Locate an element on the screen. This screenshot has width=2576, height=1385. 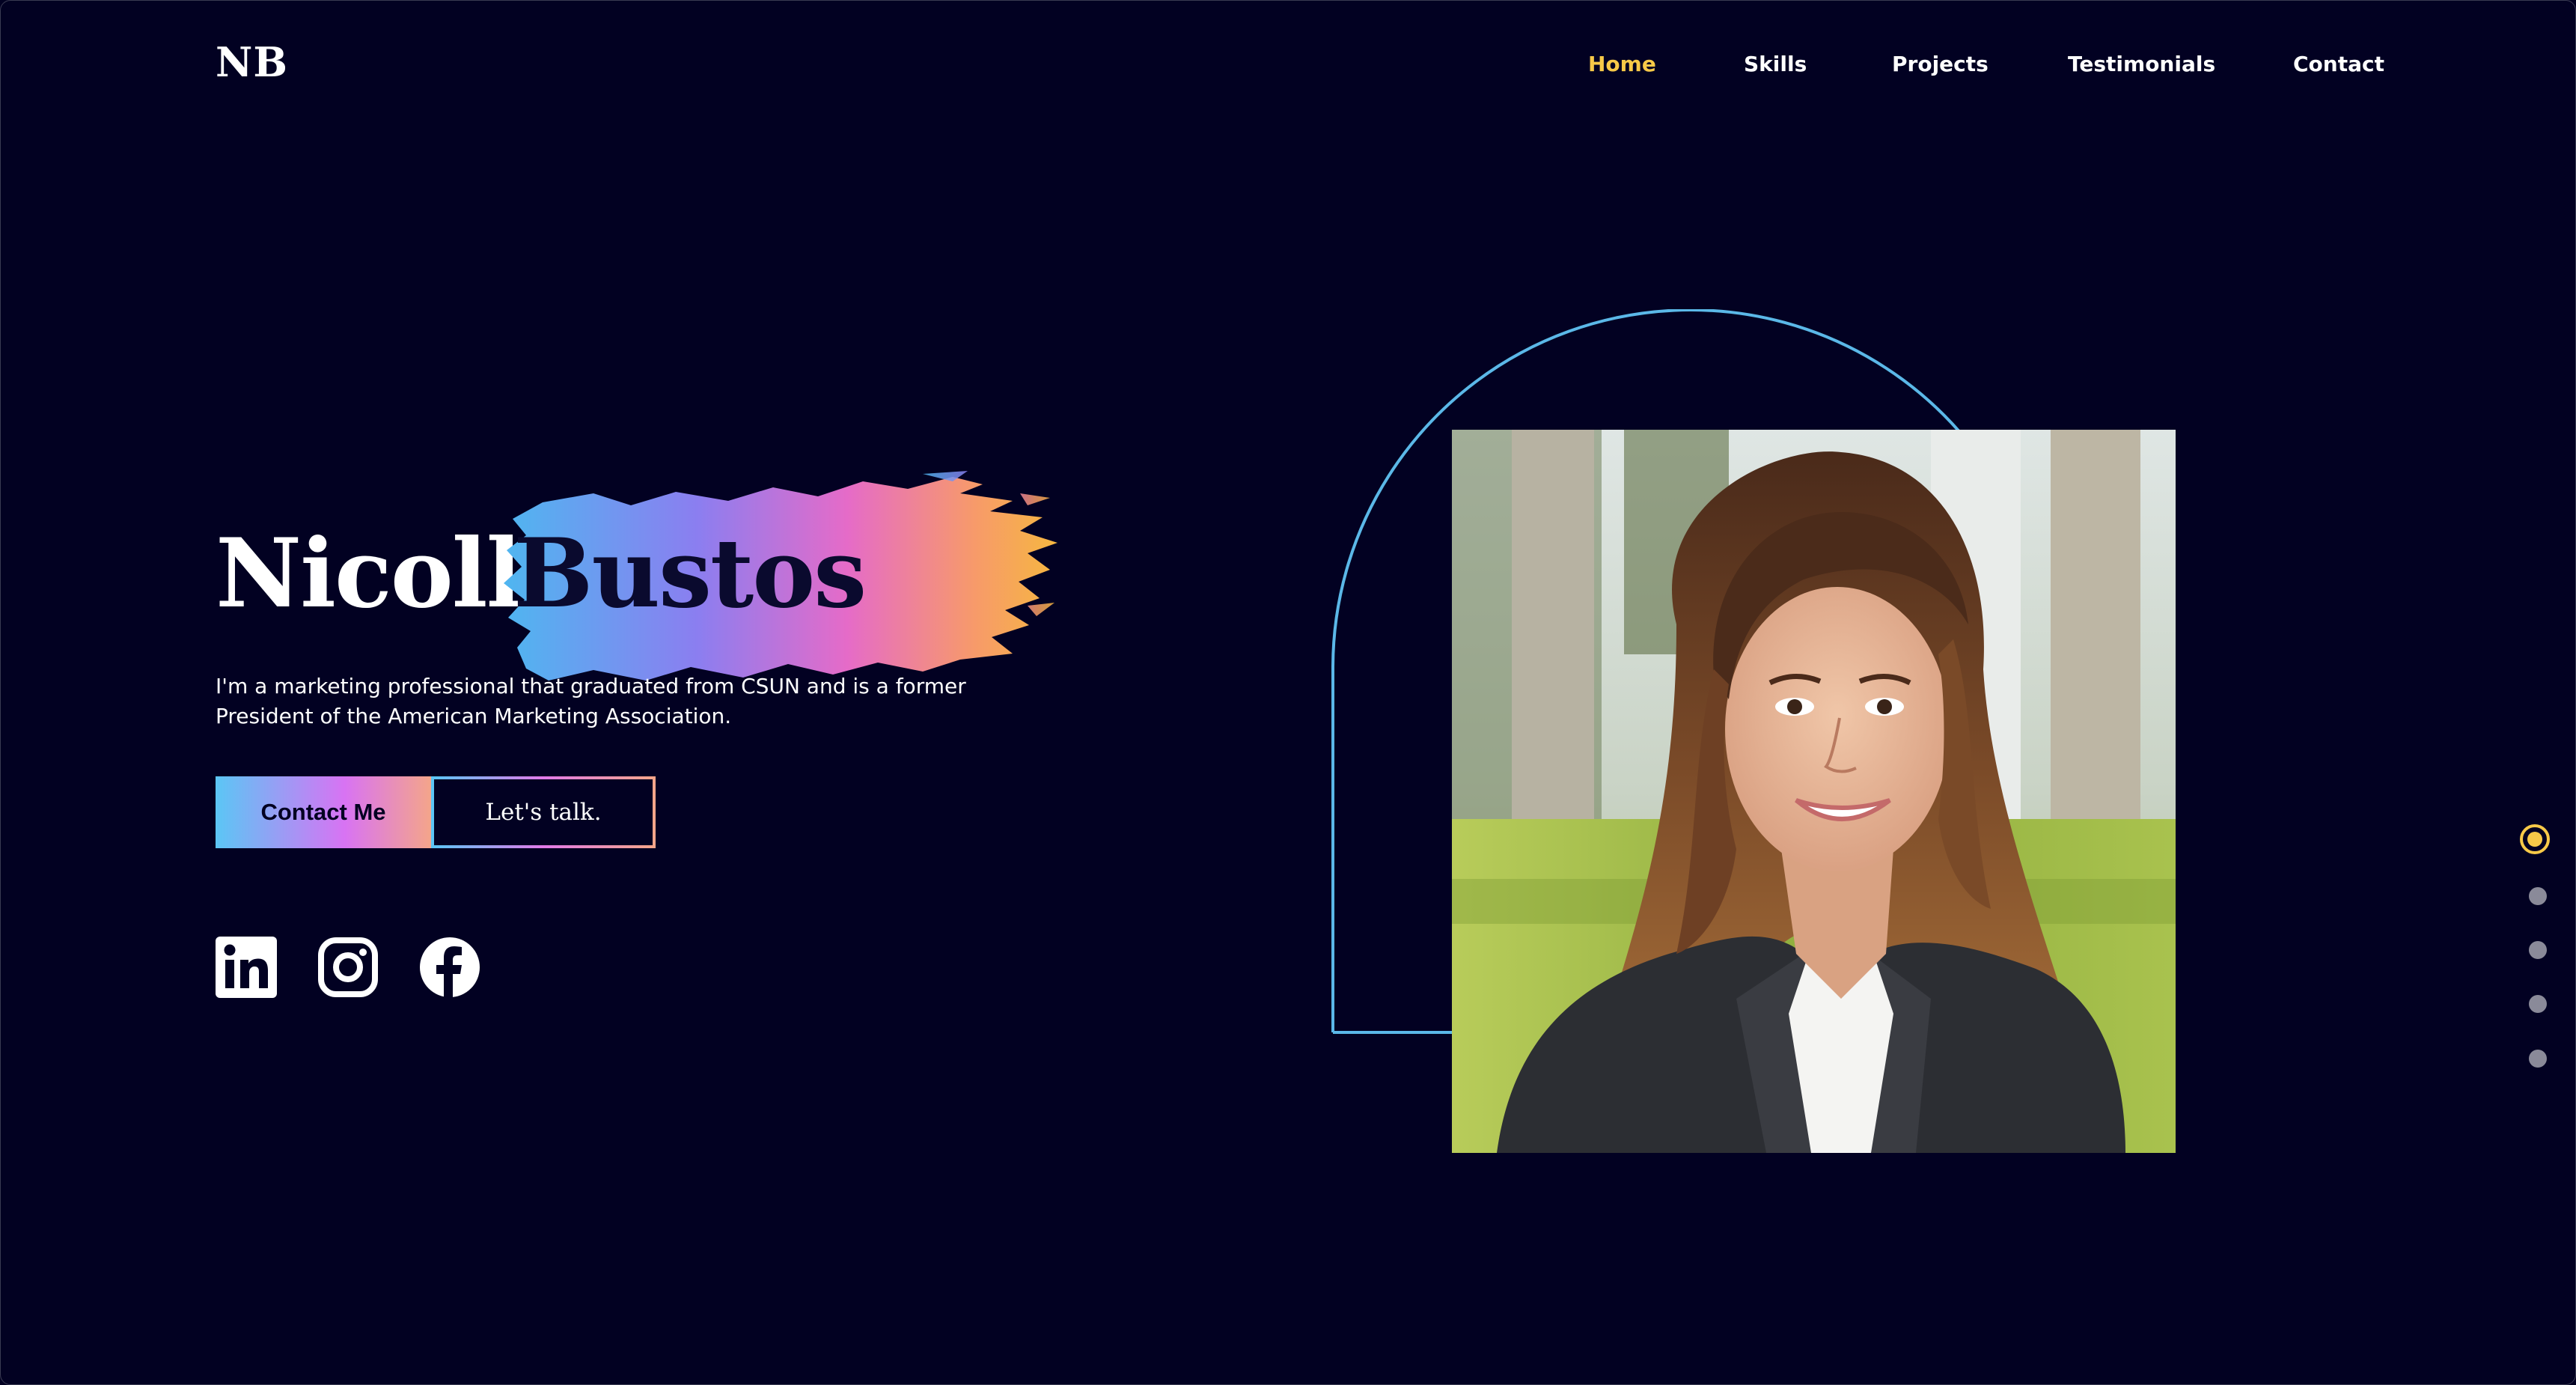
section-dot-projects is located at coordinates (2538, 950).